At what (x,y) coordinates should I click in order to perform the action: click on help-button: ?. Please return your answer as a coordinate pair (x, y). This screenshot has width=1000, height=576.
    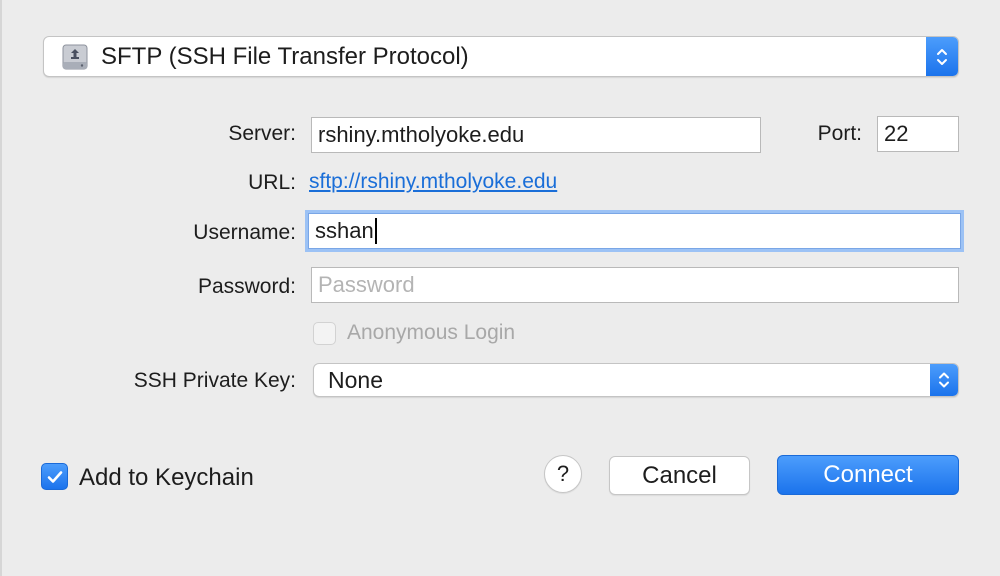
    Looking at the image, I should click on (563, 474).